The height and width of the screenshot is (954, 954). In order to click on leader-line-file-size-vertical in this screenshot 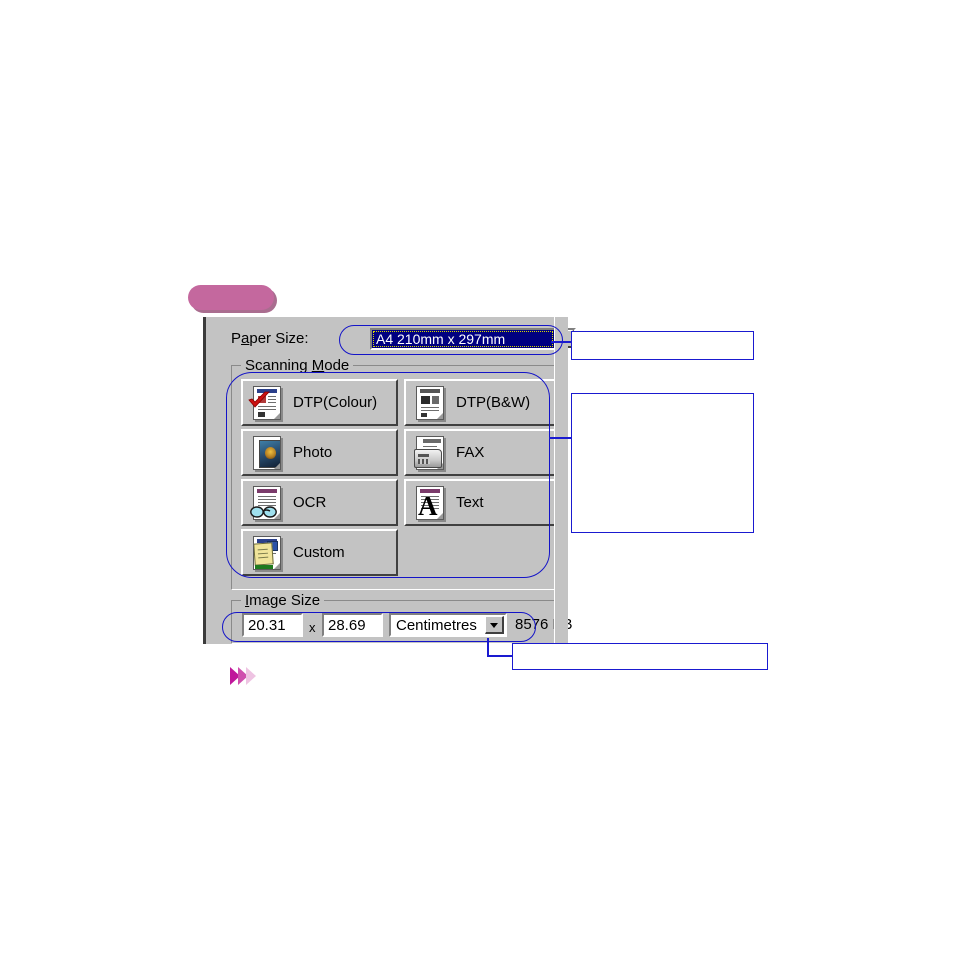, I will do `click(488, 647)`.